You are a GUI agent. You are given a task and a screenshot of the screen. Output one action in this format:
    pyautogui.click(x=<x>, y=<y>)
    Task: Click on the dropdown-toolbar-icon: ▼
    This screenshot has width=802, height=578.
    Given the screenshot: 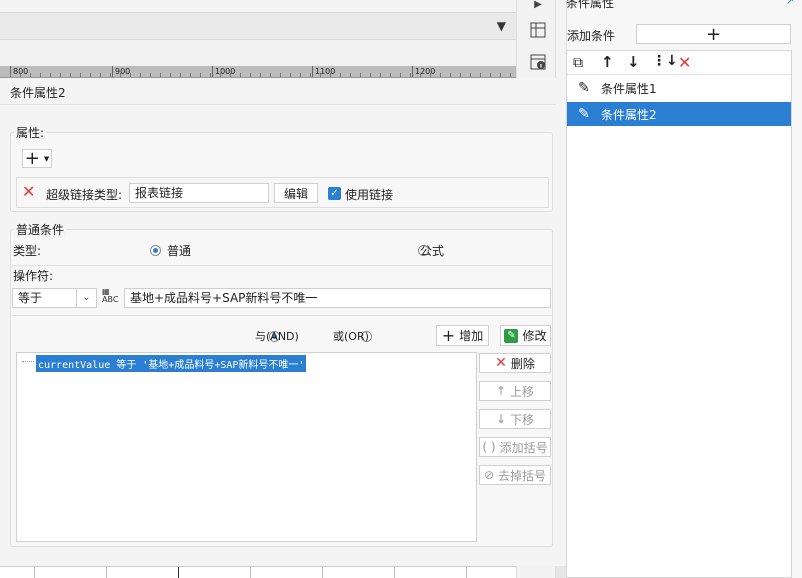 What is the action you would take?
    pyautogui.click(x=501, y=26)
    